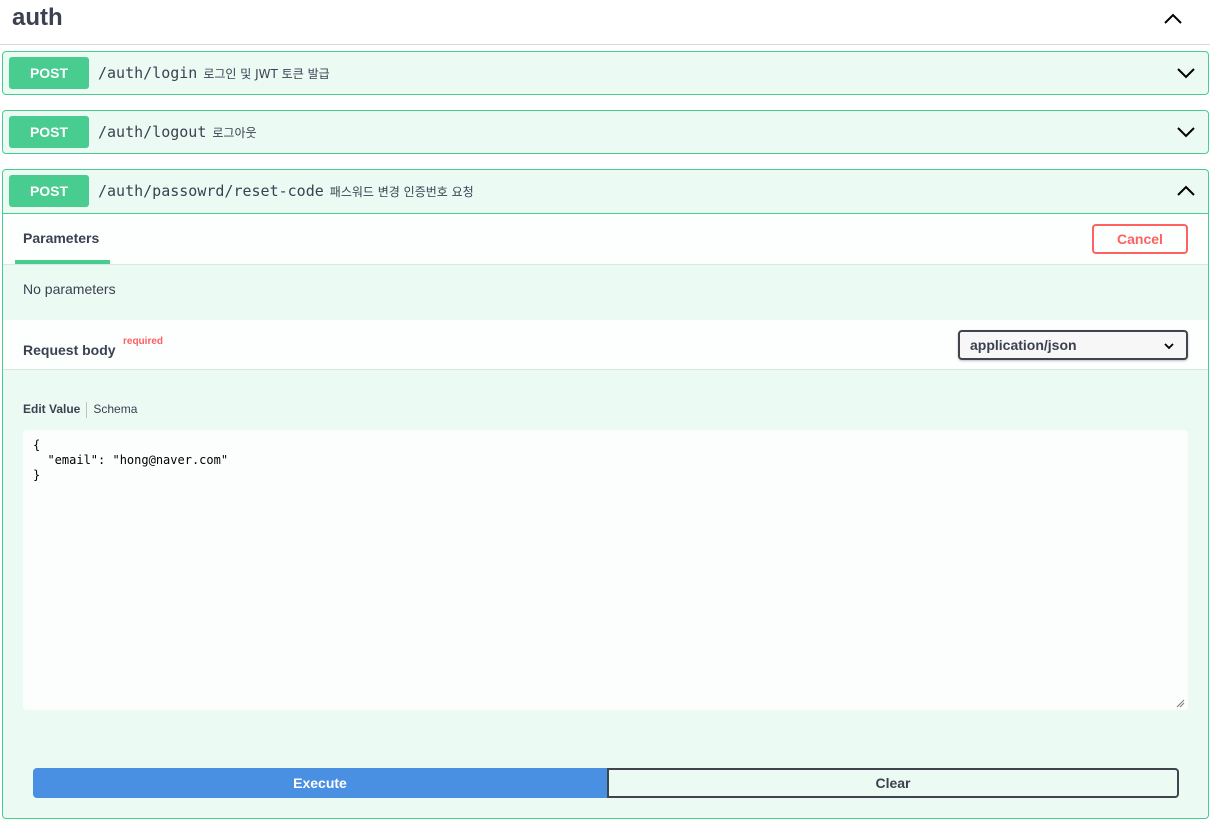 This screenshot has width=1210, height=819. I want to click on tab-edit-value: Edit Value, so click(51, 409).